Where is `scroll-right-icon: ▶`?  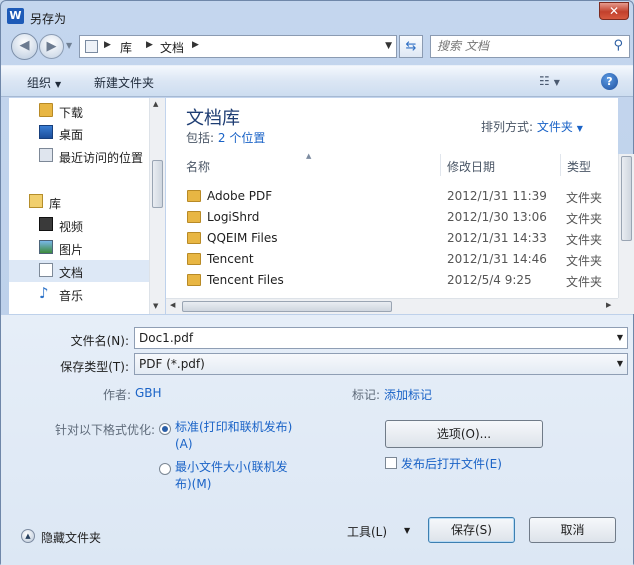 scroll-right-icon: ▶ is located at coordinates (608, 305).